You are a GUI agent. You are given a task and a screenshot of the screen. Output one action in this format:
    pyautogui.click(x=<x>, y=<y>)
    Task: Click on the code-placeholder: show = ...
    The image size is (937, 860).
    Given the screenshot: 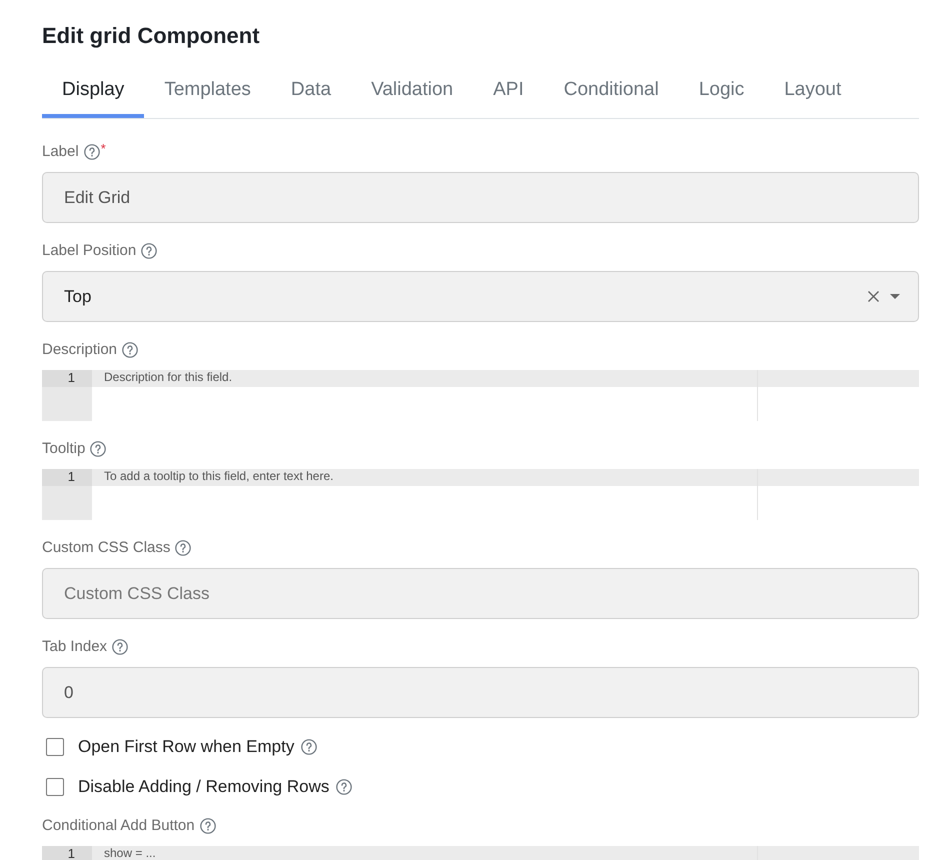 What is the action you would take?
    pyautogui.click(x=130, y=853)
    